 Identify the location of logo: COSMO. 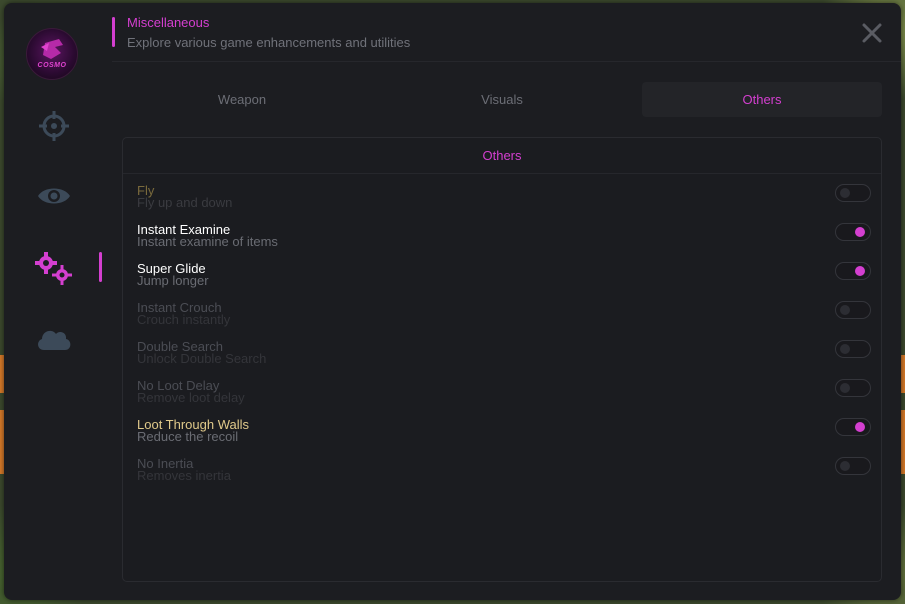
(52, 54).